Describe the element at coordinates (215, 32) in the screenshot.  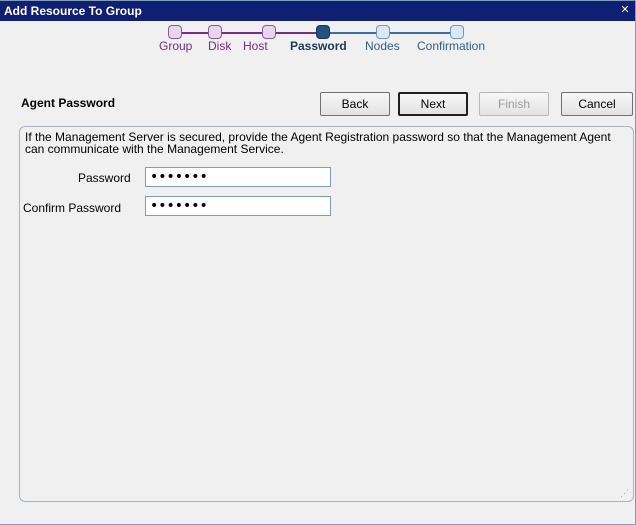
I see `step-node-disk` at that location.